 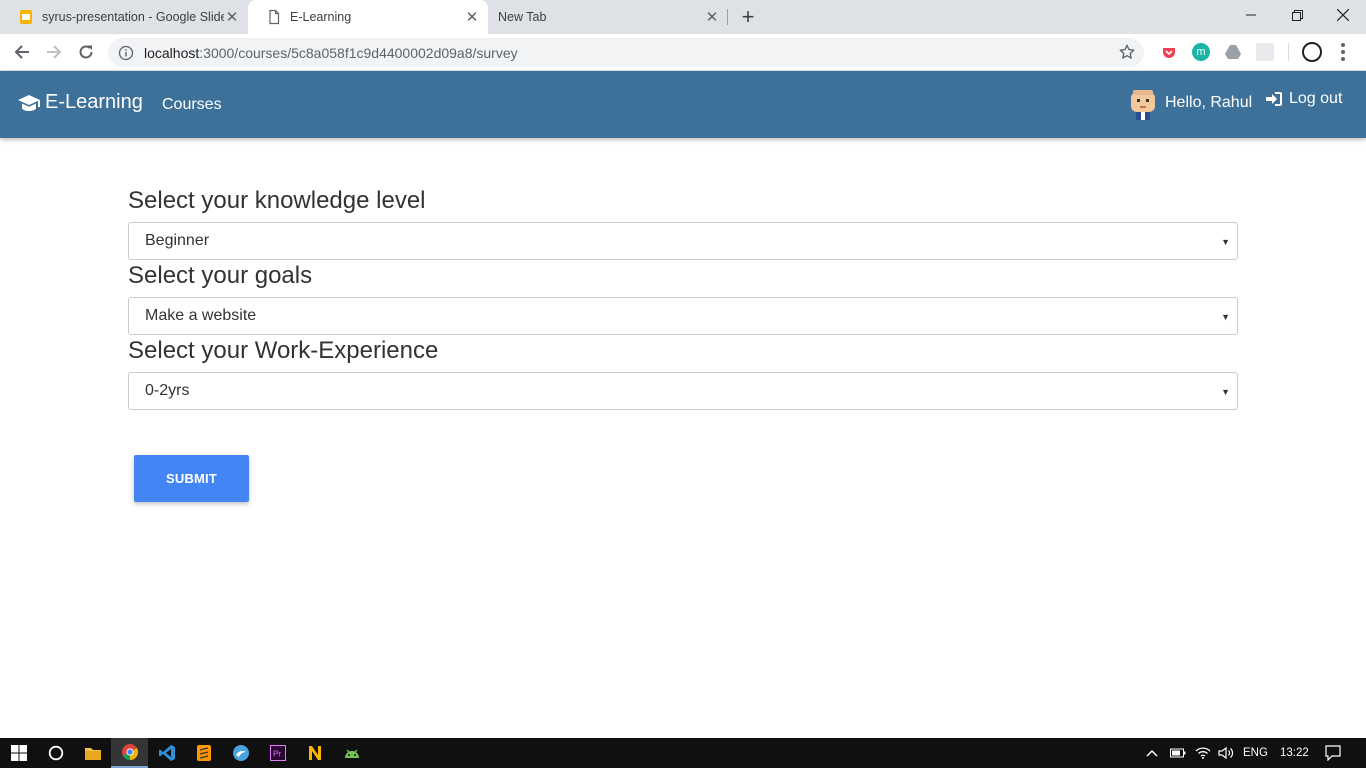 I want to click on new-tab-button: +, so click(x=748, y=16).